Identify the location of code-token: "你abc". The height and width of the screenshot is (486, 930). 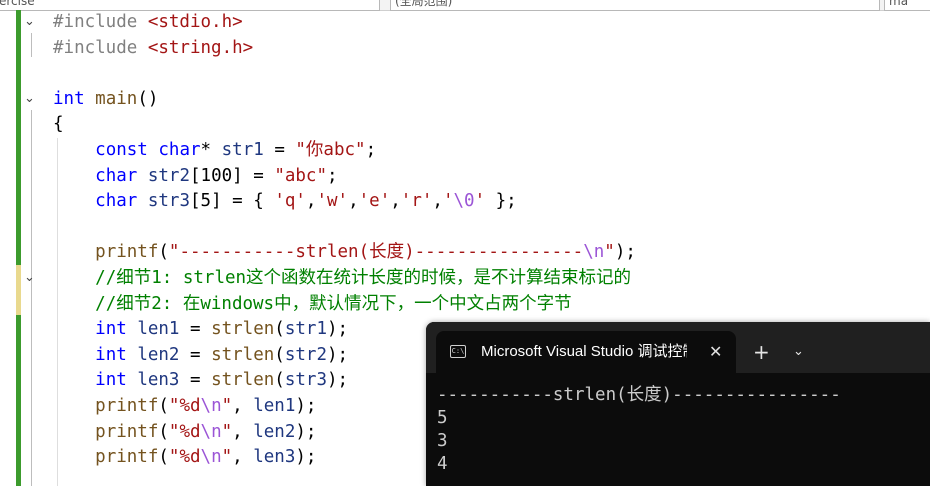
(330, 149).